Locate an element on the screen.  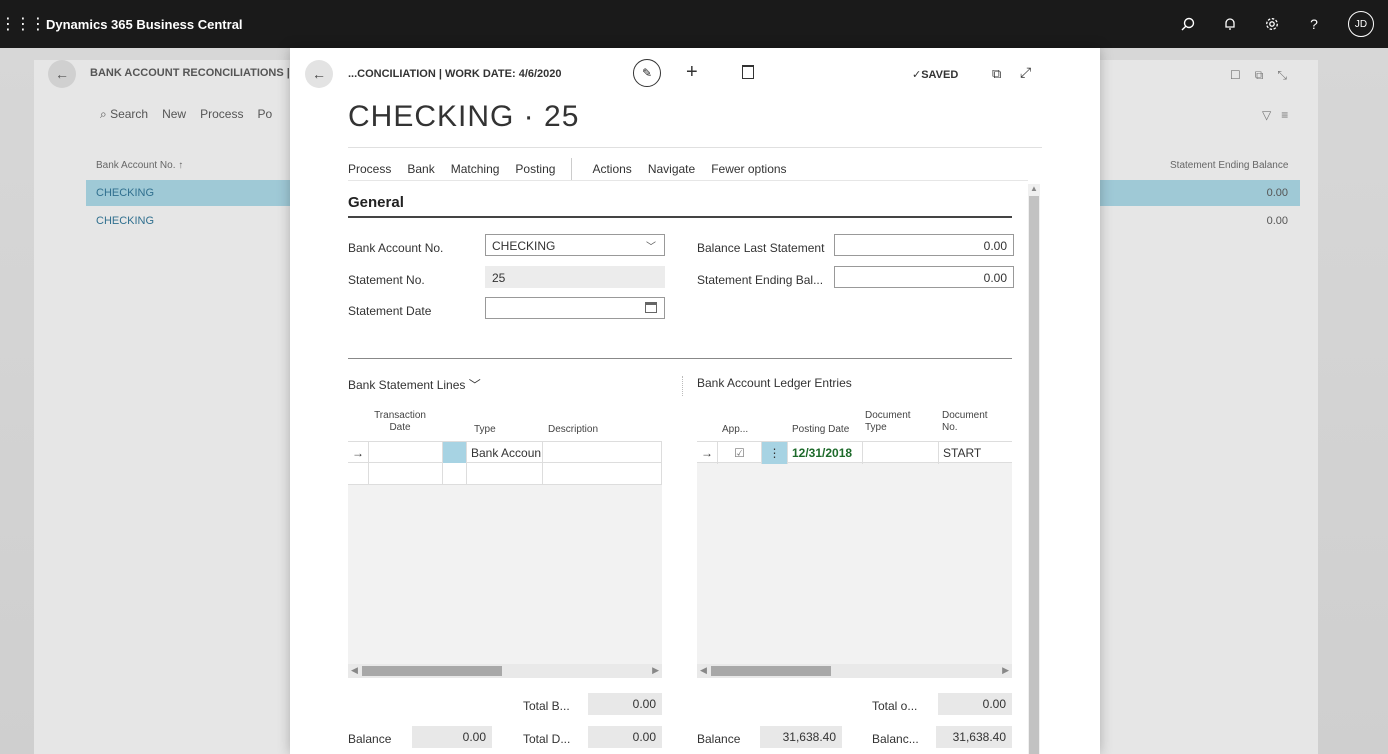
bank-account-no-field: CHECKING ﹀ is located at coordinates (575, 245).